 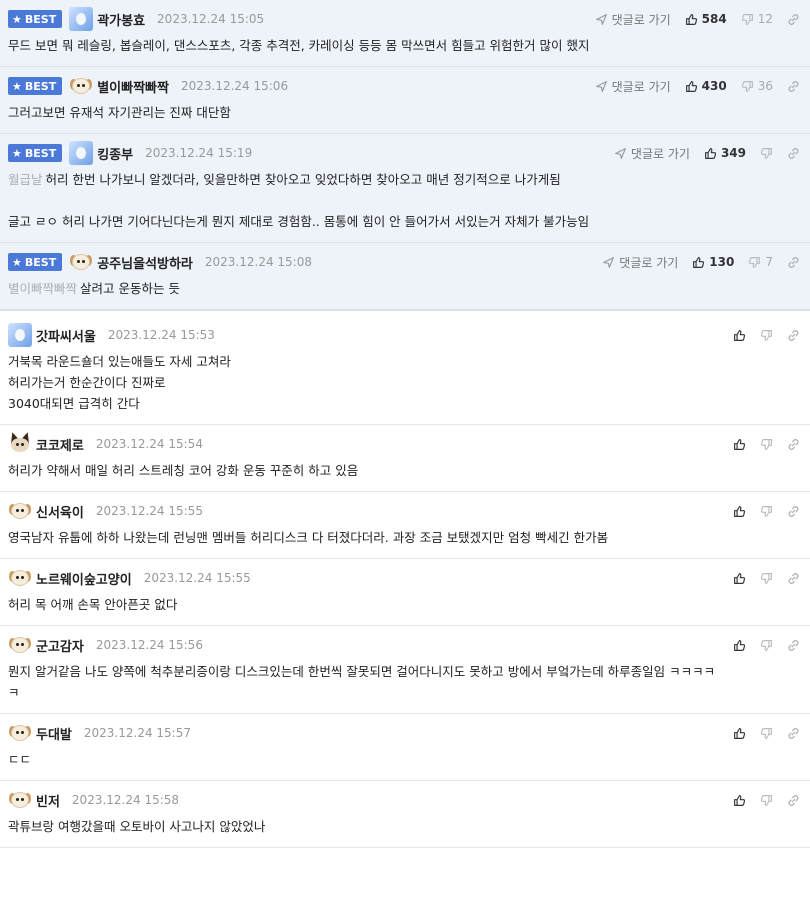 What do you see at coordinates (66, 335) in the screenshot?
I see `author-nickname: 갓파씨서울` at bounding box center [66, 335].